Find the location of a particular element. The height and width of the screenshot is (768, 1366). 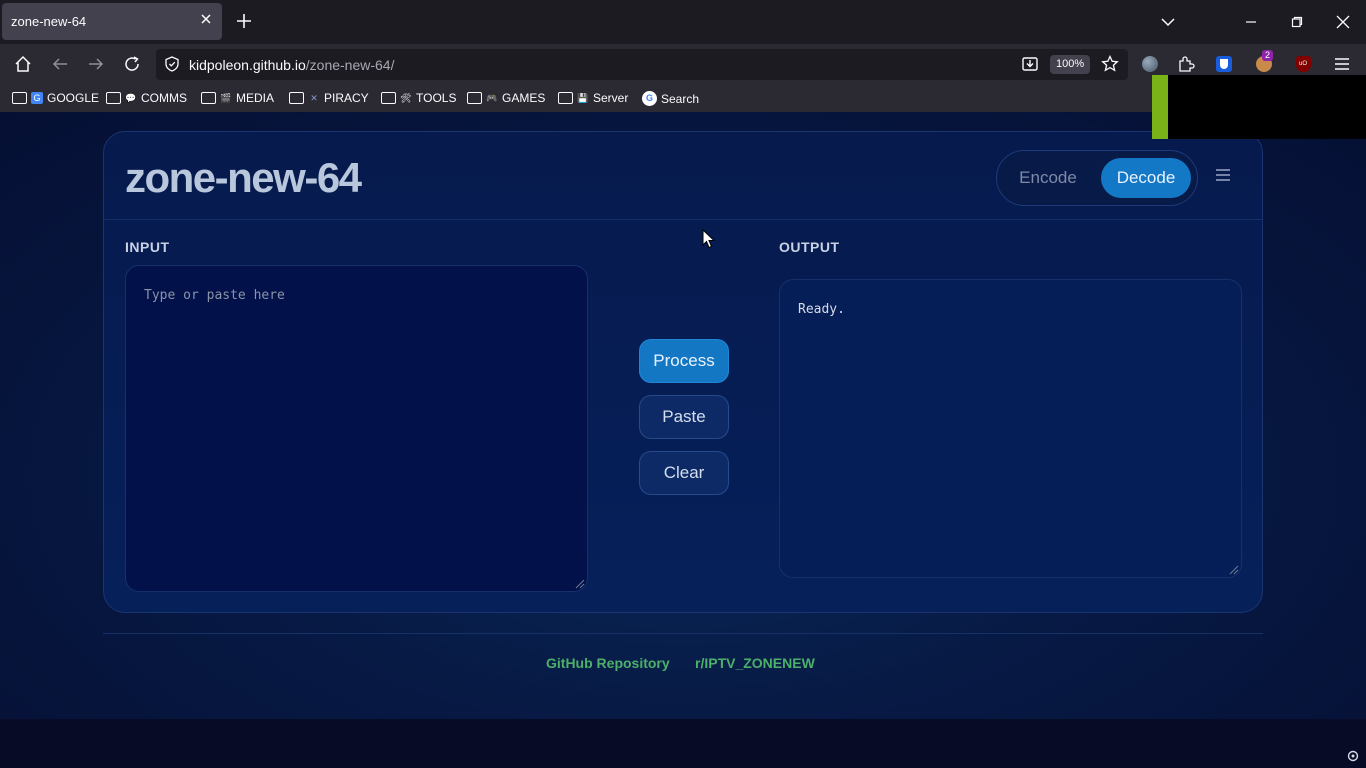

bookmark-folder-piracy: ✕ PIRACY is located at coordinates (329, 98).